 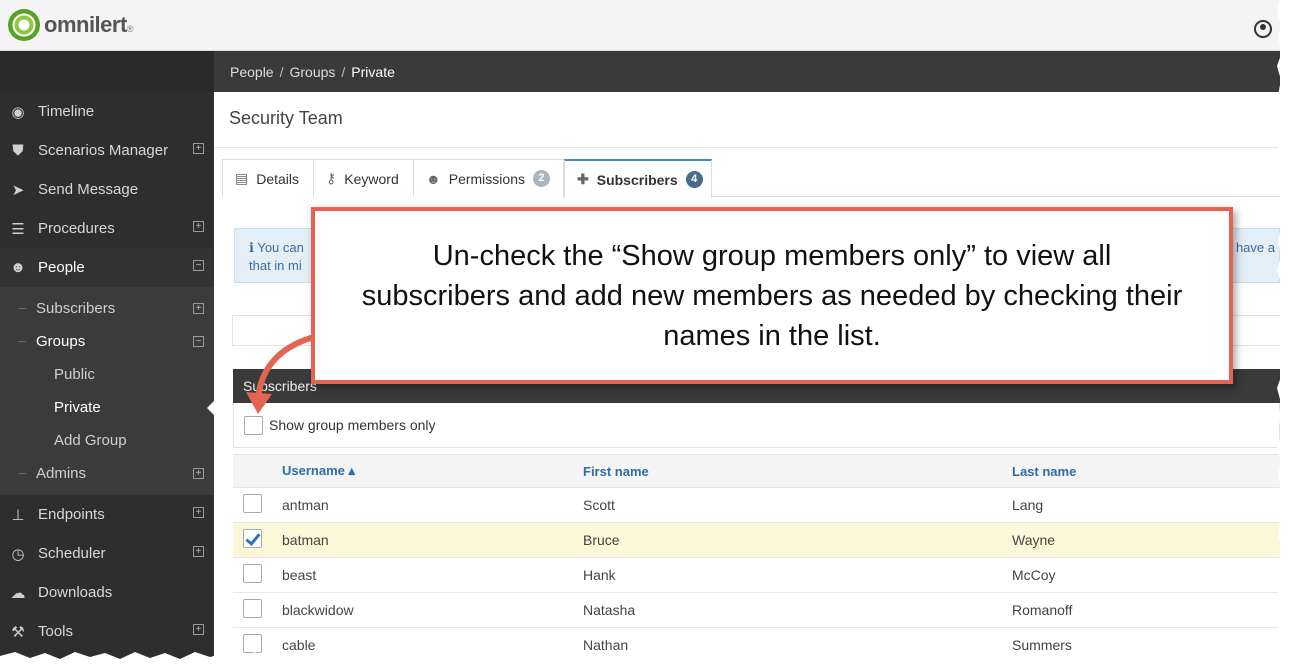 I want to click on sidebar-item-downloads: ☁ Downloads, so click(x=107, y=592).